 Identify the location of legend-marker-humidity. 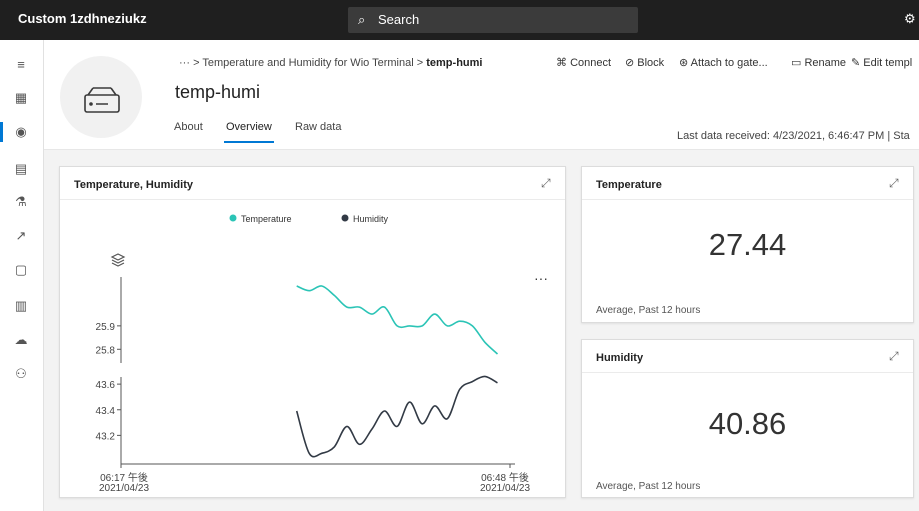
(345, 218).